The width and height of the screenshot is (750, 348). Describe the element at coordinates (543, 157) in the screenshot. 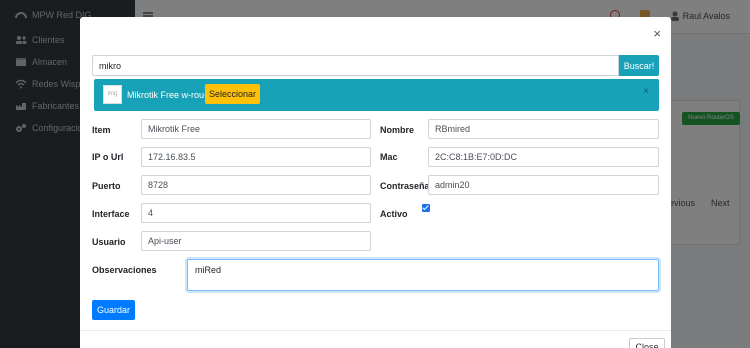

I see `mac-field` at that location.